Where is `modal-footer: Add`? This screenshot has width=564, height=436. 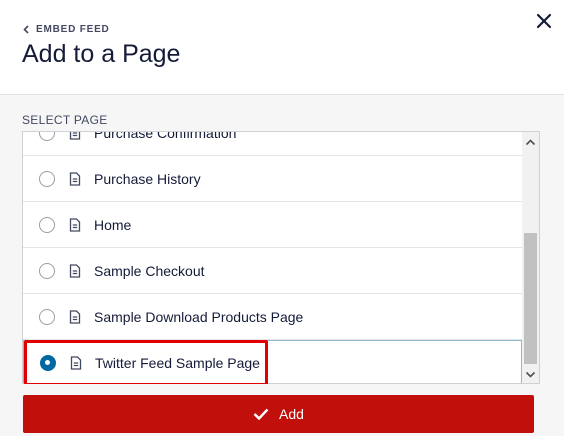 modal-footer: Add is located at coordinates (282, 410).